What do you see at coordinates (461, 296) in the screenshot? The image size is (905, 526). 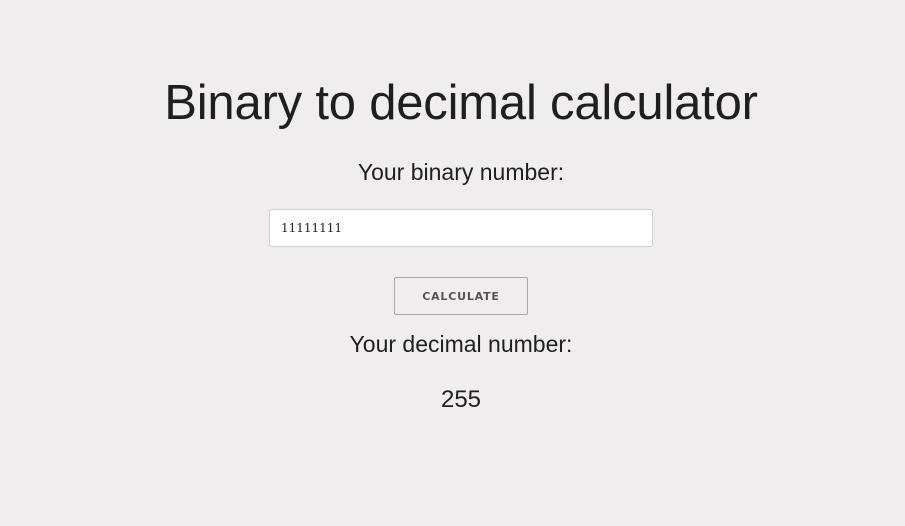 I see `calculate-button: CALCULATE` at bounding box center [461, 296].